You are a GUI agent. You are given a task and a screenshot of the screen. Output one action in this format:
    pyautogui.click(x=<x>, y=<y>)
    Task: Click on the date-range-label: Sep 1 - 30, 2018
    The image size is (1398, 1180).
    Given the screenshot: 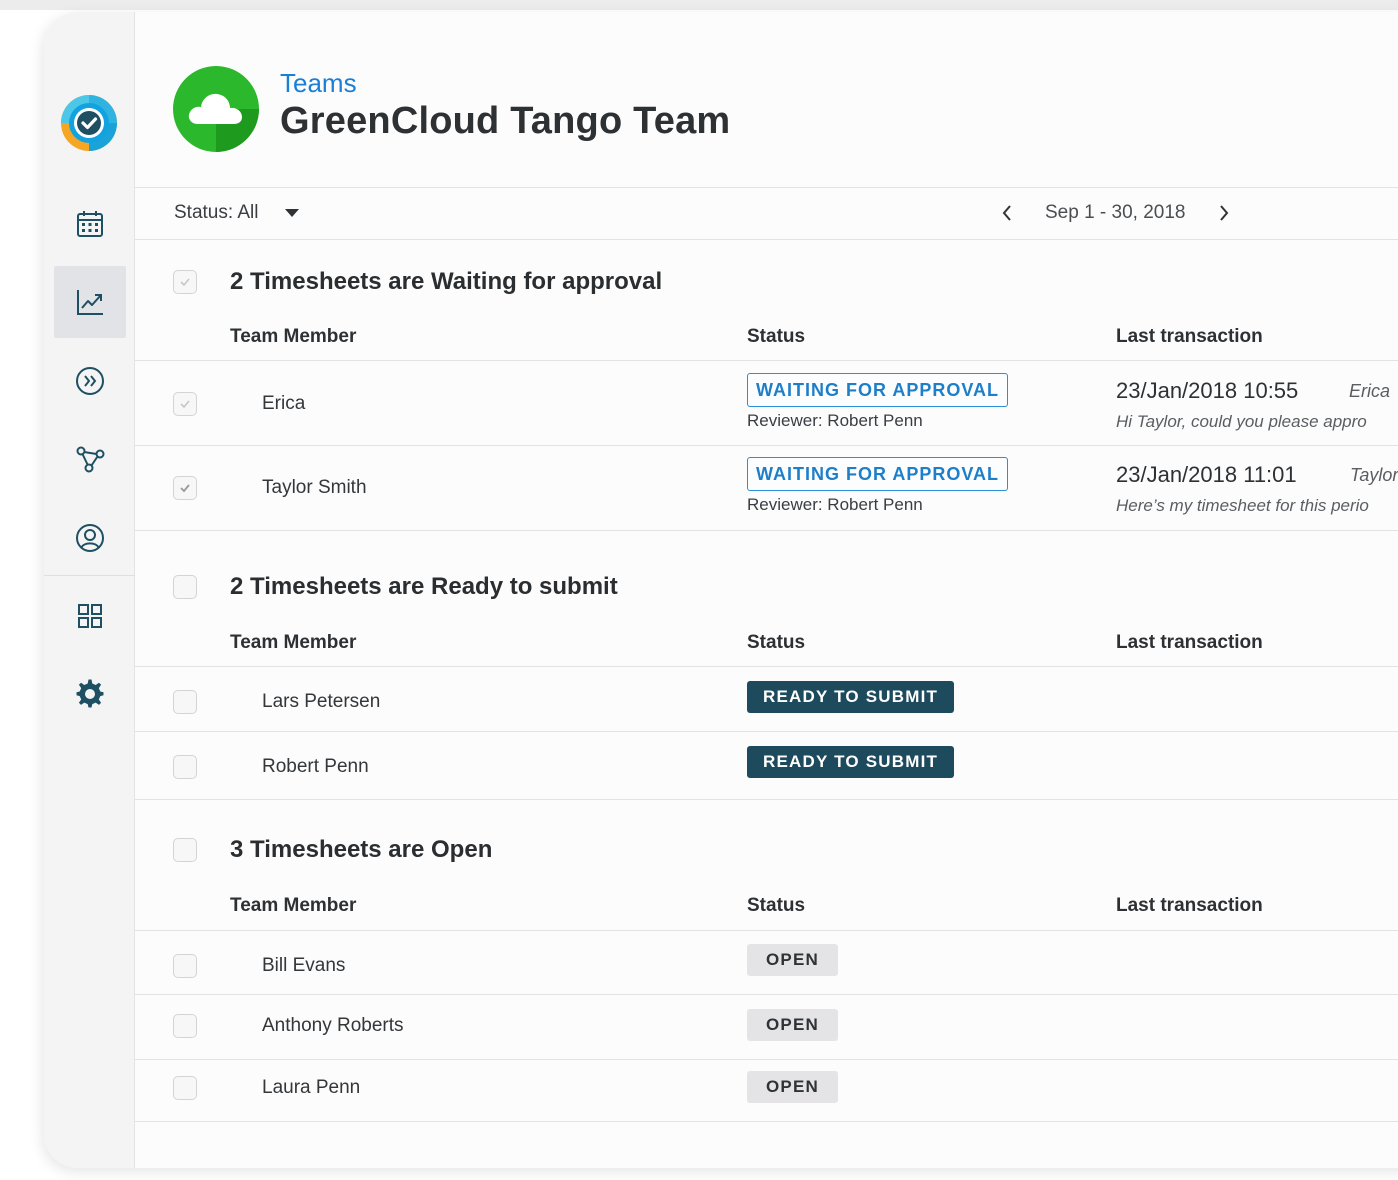 What is the action you would take?
    pyautogui.click(x=1115, y=212)
    